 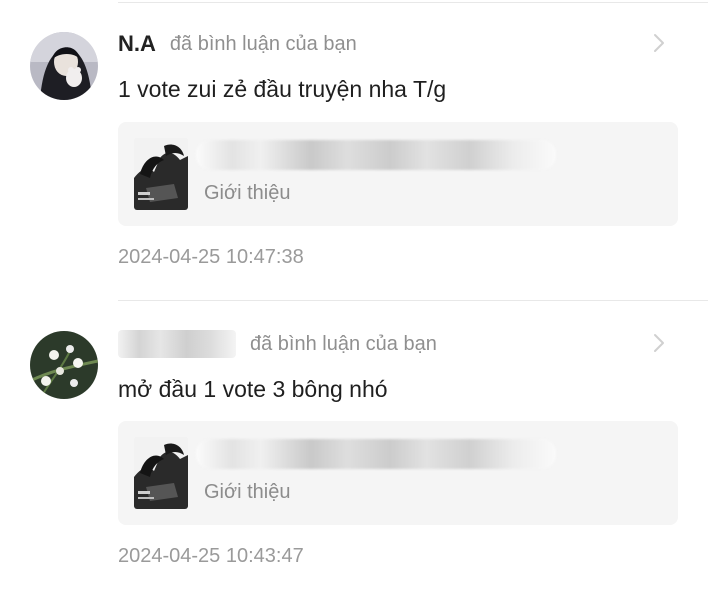 I want to click on notification-header: đã bình luận của bạn, so click(x=277, y=344).